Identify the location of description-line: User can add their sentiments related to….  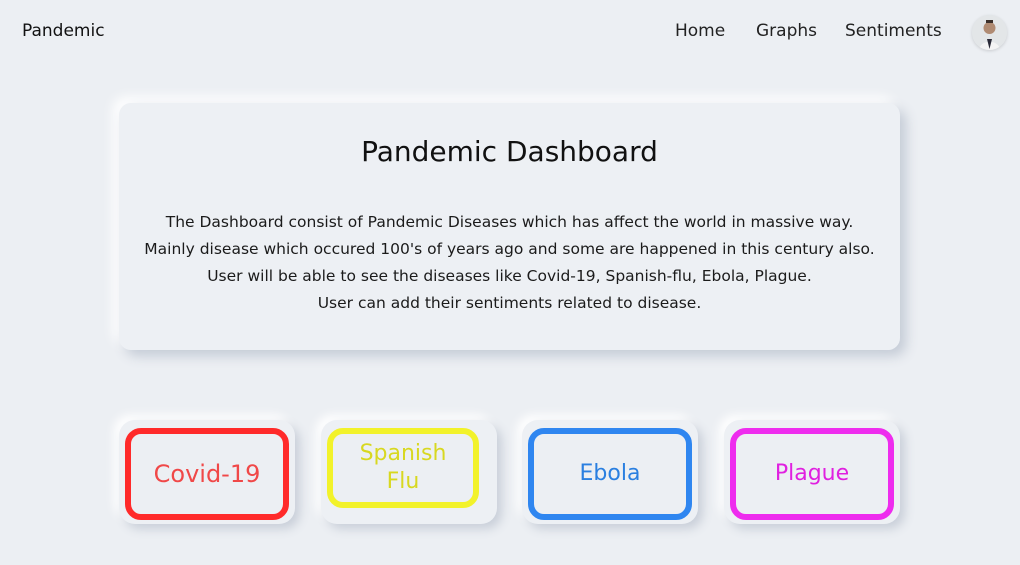
(509, 303).